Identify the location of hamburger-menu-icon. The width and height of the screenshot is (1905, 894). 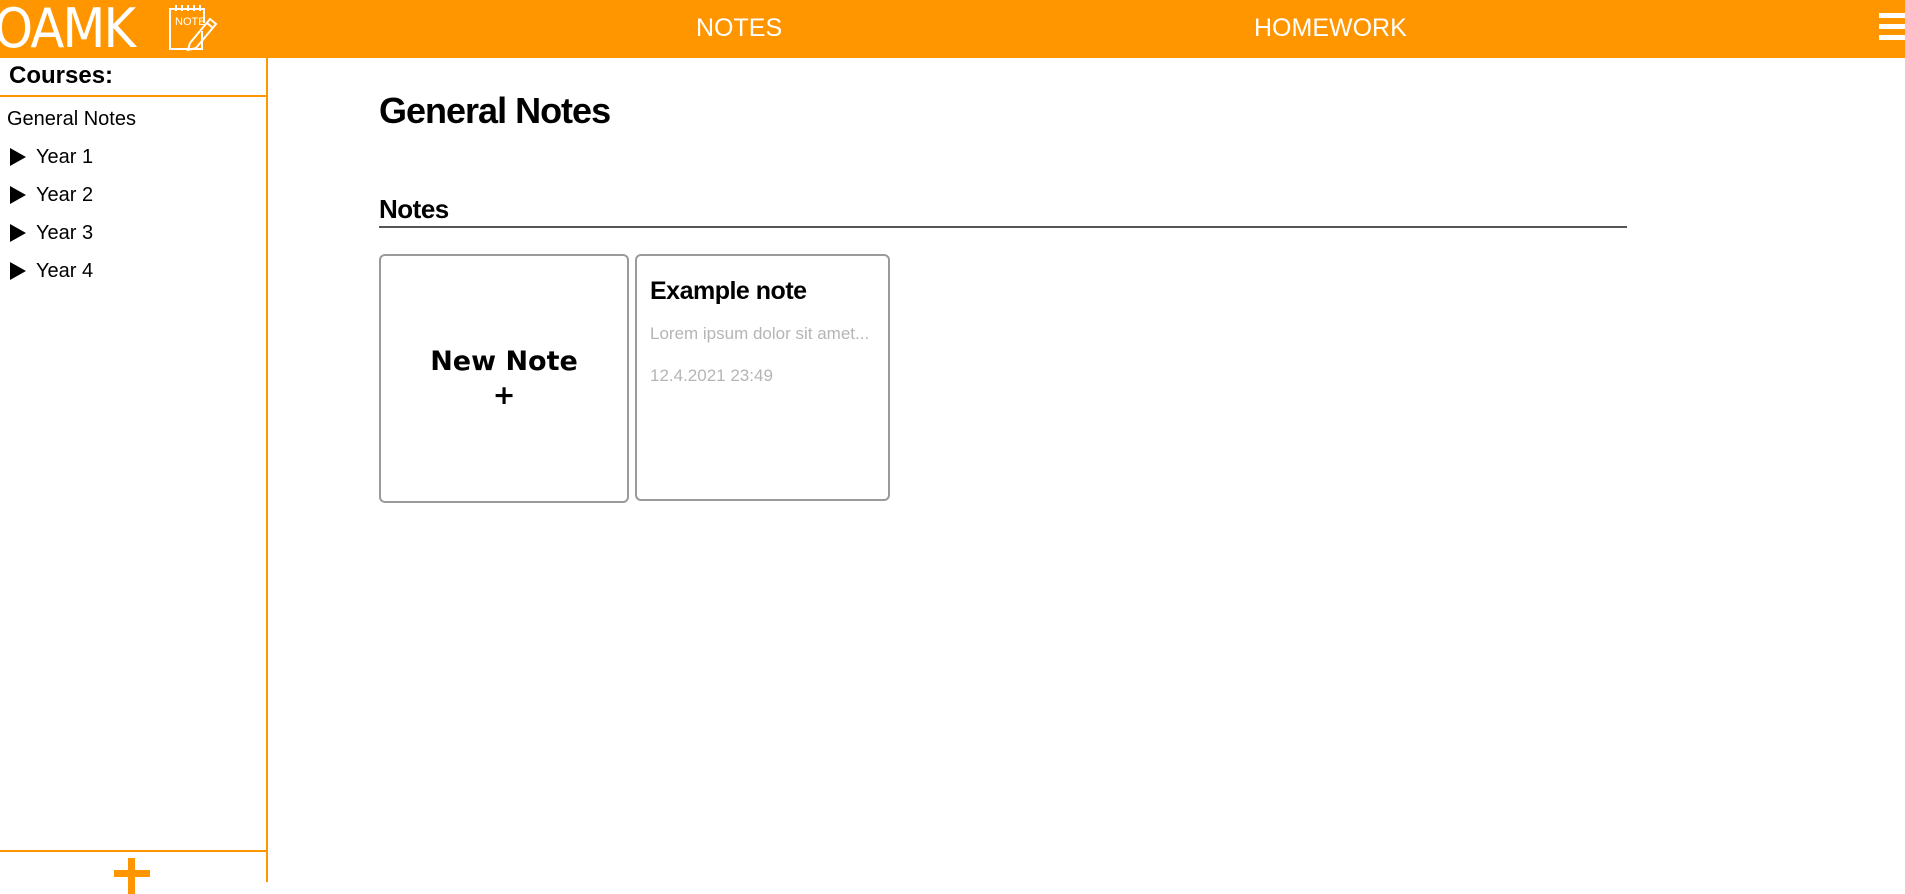
(1892, 28).